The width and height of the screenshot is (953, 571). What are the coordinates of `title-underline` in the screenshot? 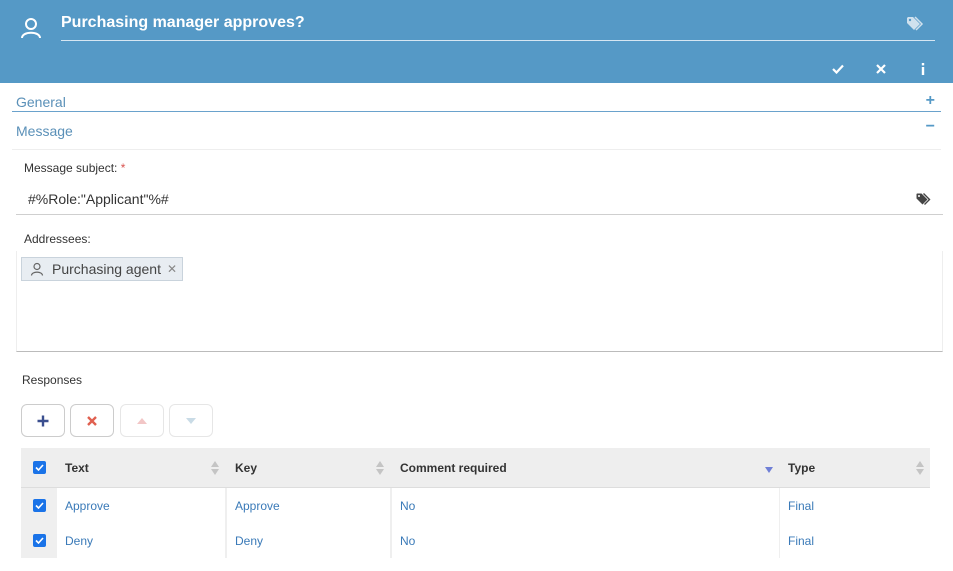 It's located at (498, 40).